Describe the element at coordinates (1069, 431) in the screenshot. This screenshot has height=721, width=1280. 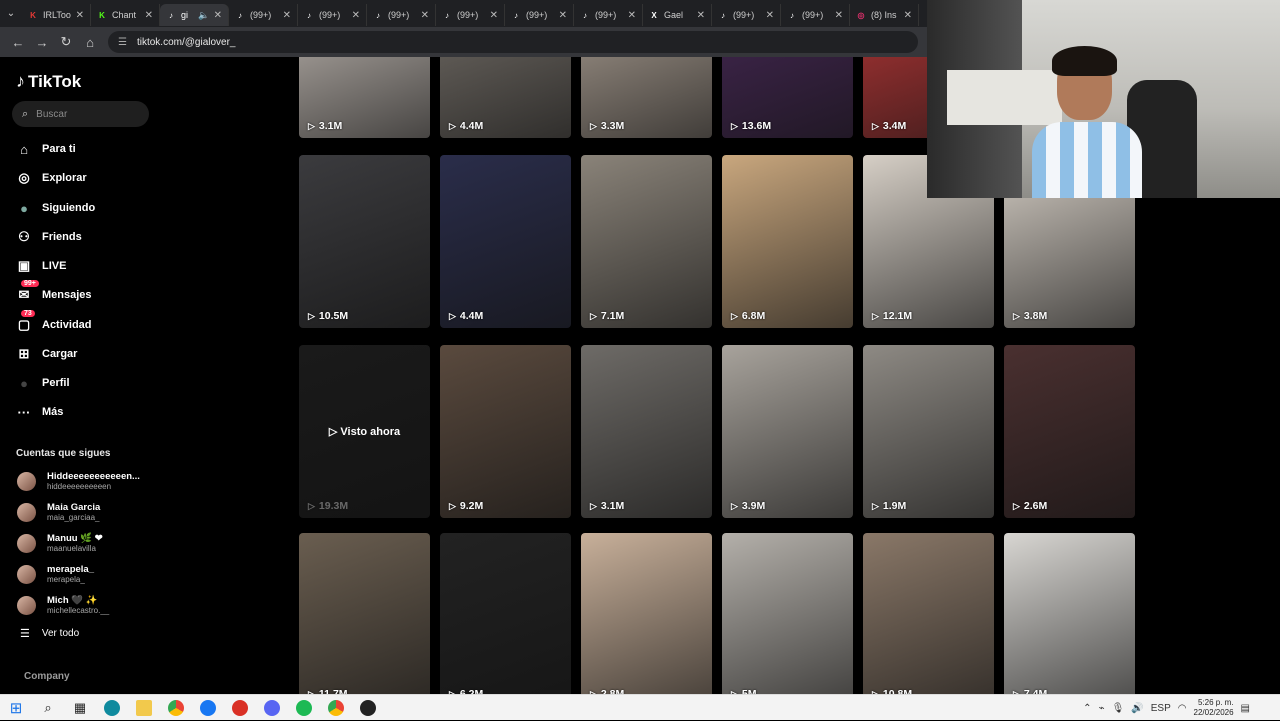
I see `video-thumbnail: ▷ 2.6M` at that location.